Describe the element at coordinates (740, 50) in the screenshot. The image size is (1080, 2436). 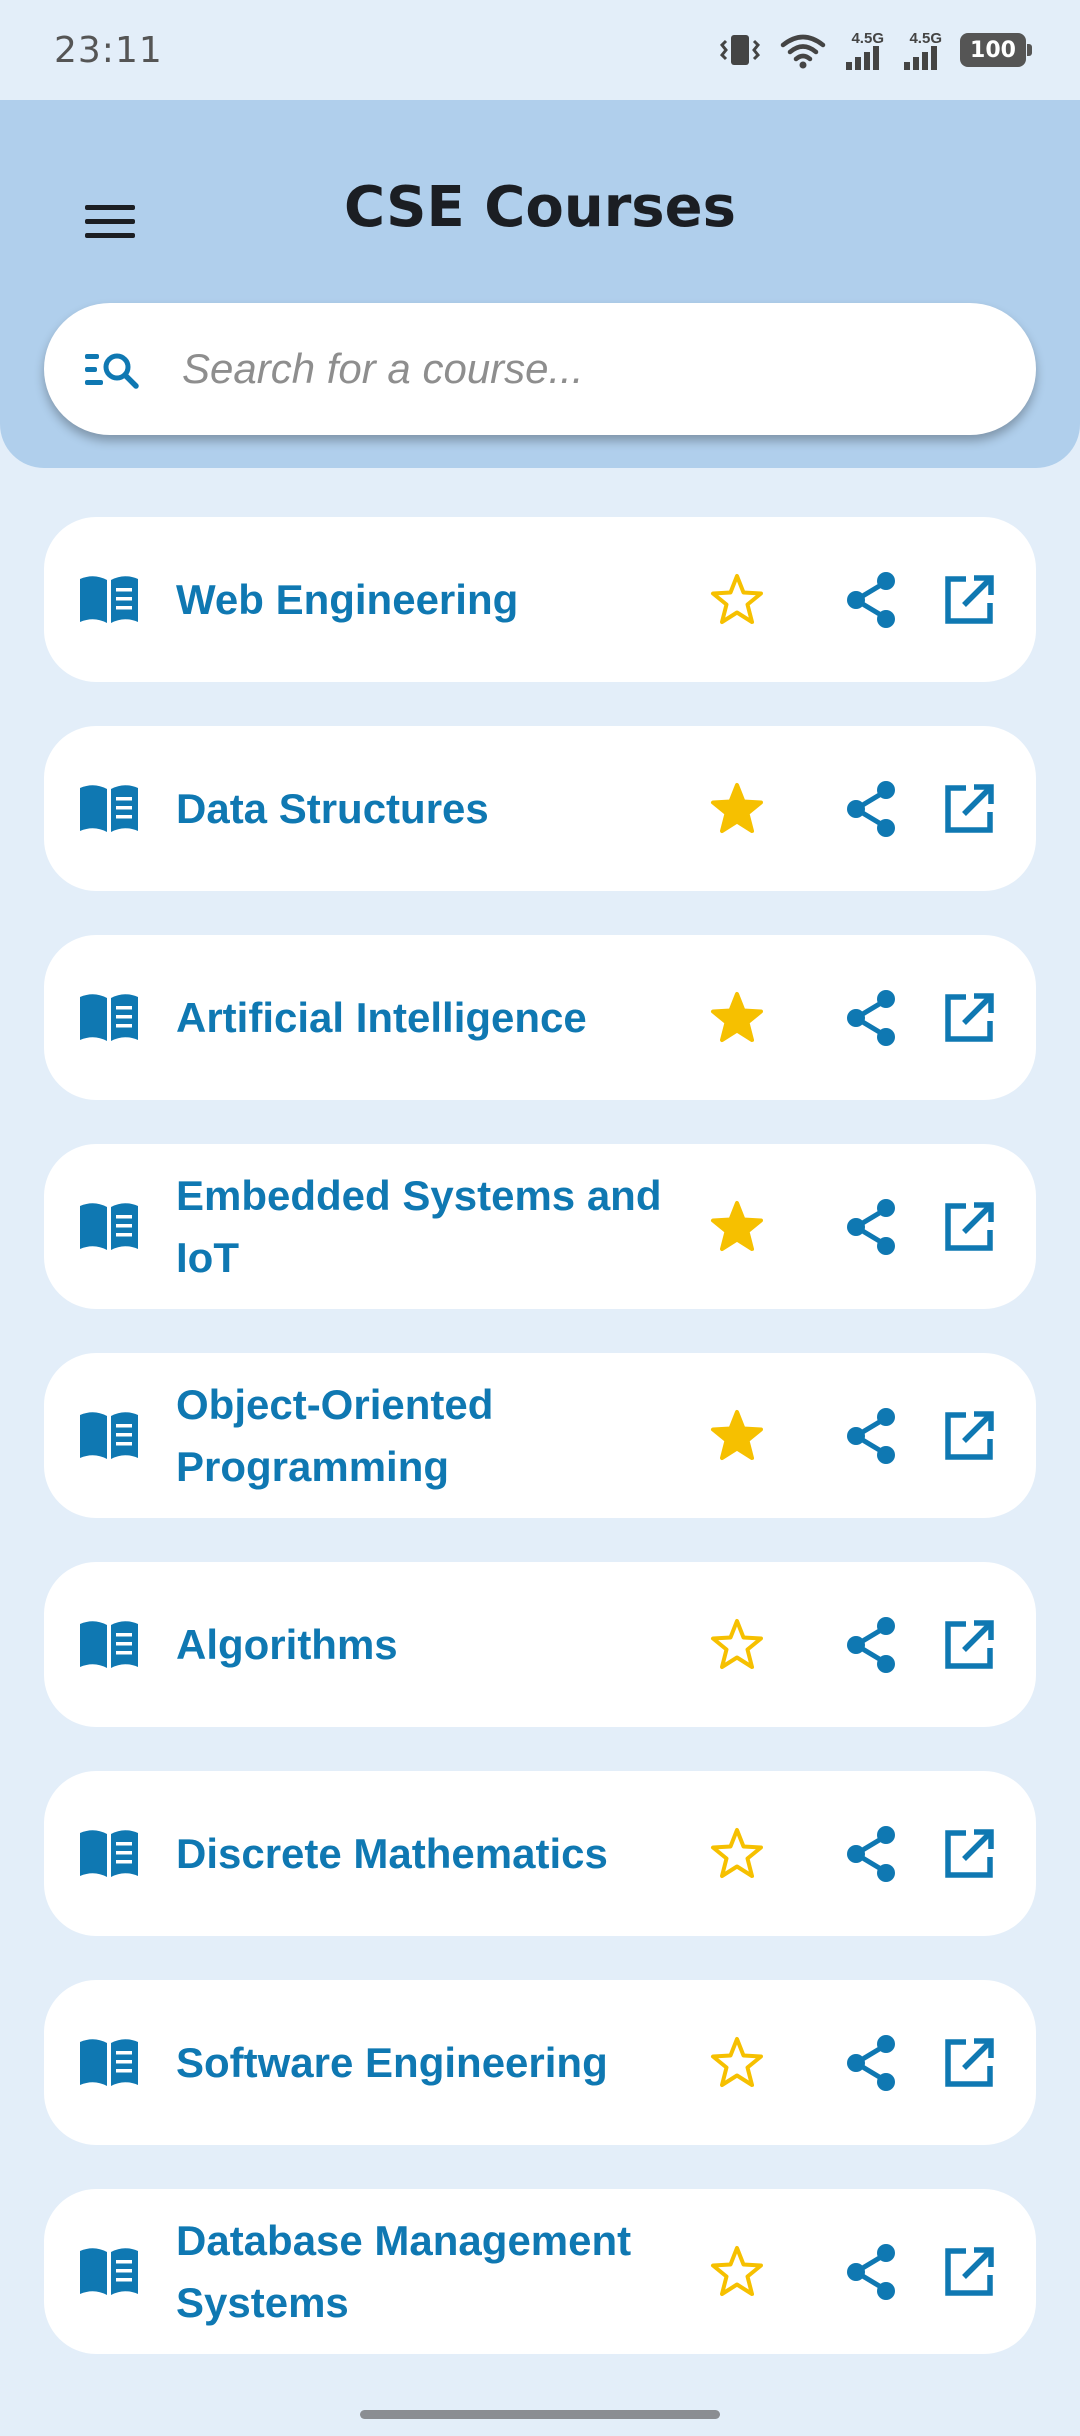
I see `vibrate-icon` at that location.